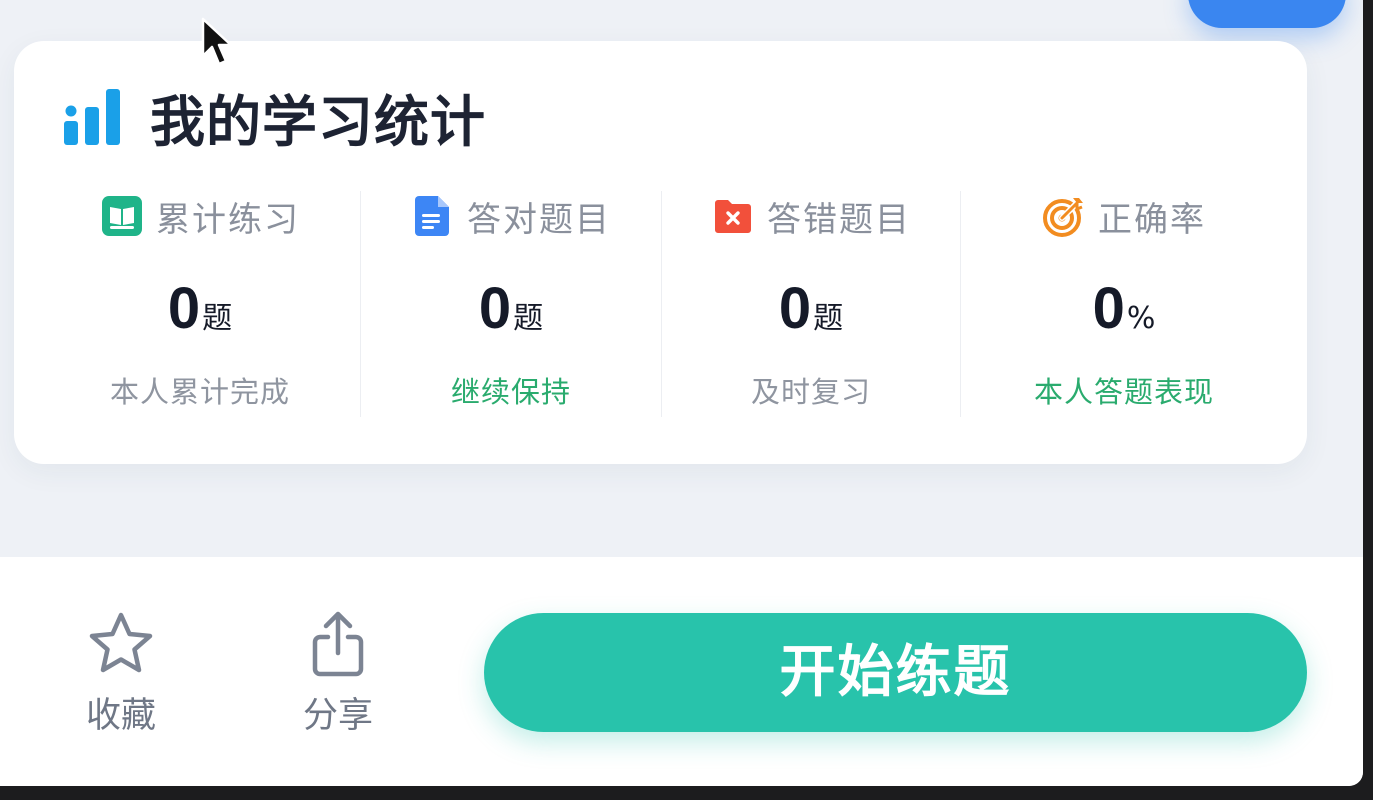  What do you see at coordinates (839, 219) in the screenshot?
I see `stat-label: 答错题目` at bounding box center [839, 219].